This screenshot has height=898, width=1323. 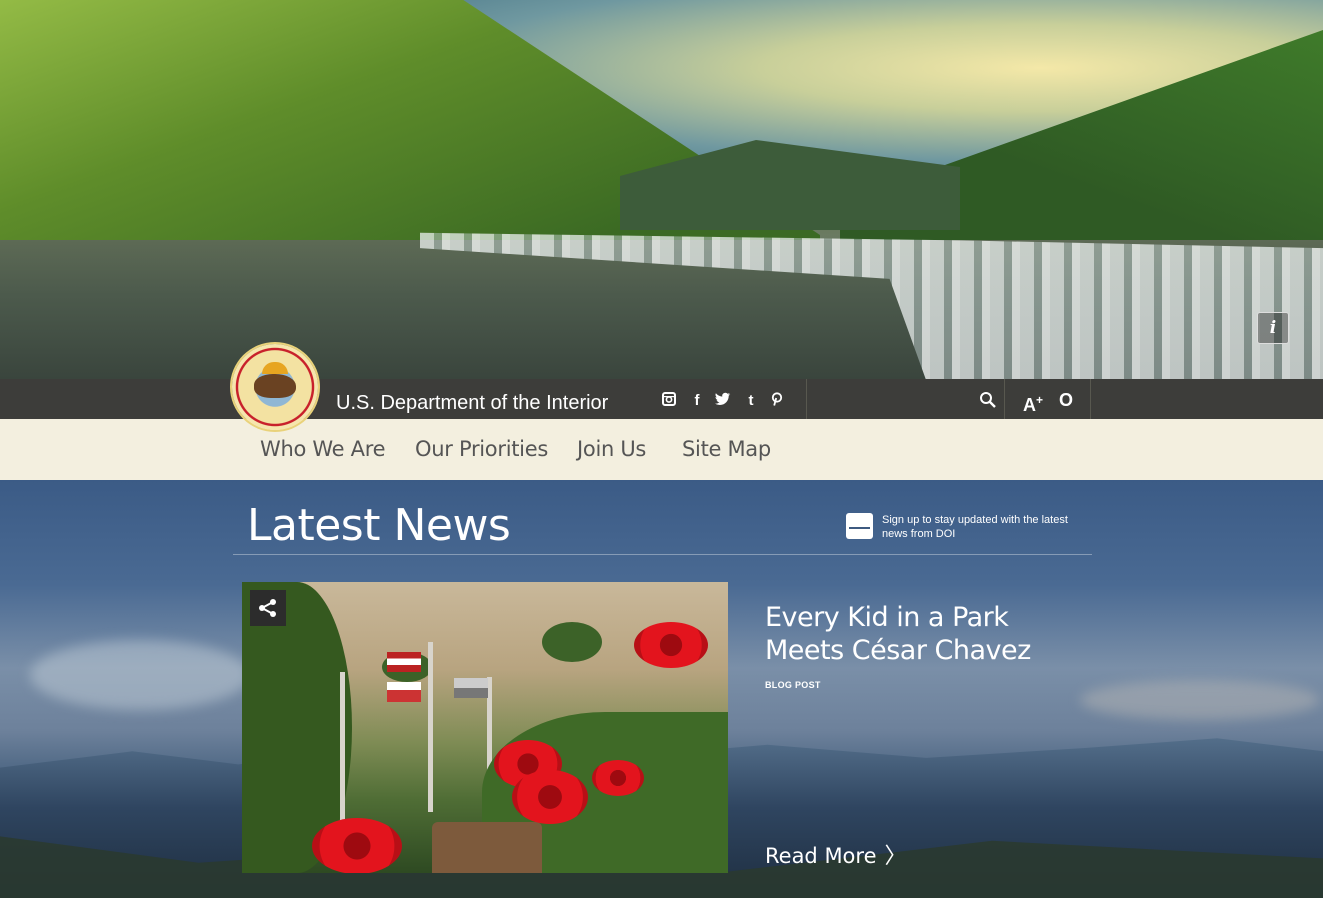 What do you see at coordinates (661, 449) in the screenshot?
I see `main-nav` at bounding box center [661, 449].